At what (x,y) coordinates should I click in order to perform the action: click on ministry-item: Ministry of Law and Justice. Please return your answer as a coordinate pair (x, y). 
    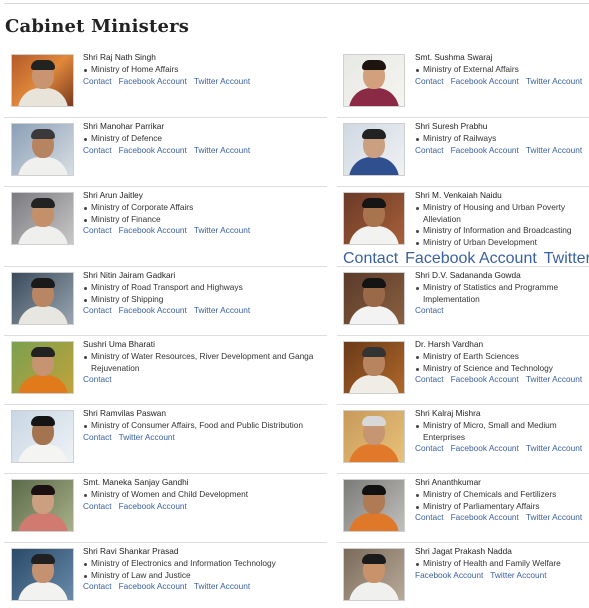
    Looking at the image, I should click on (206, 576).